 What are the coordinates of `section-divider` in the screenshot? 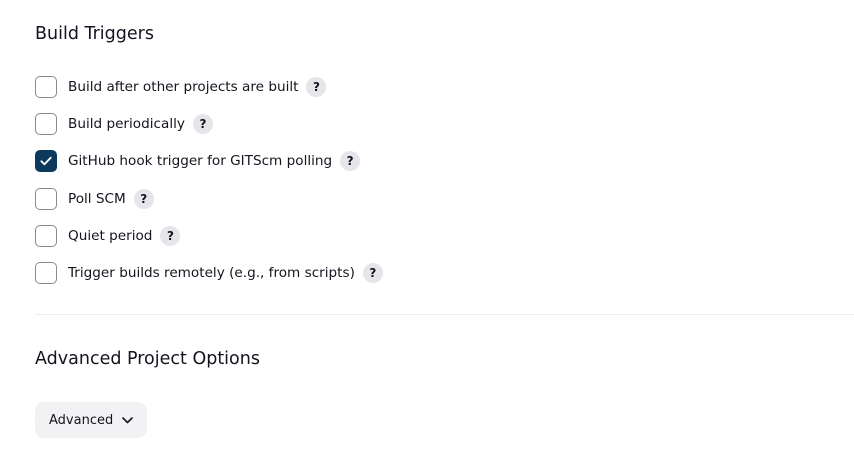 It's located at (444, 314).